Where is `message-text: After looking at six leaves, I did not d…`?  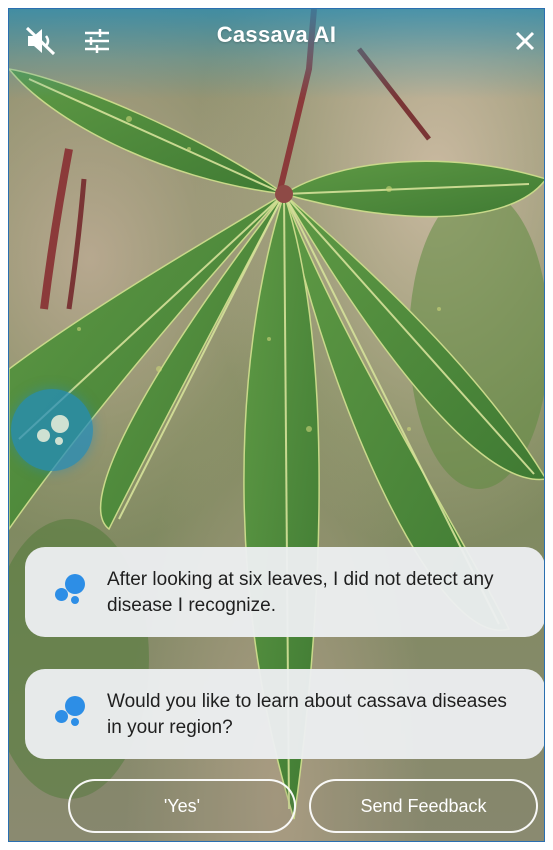 message-text: After looking at six leaves, I did not d… is located at coordinates (300, 592).